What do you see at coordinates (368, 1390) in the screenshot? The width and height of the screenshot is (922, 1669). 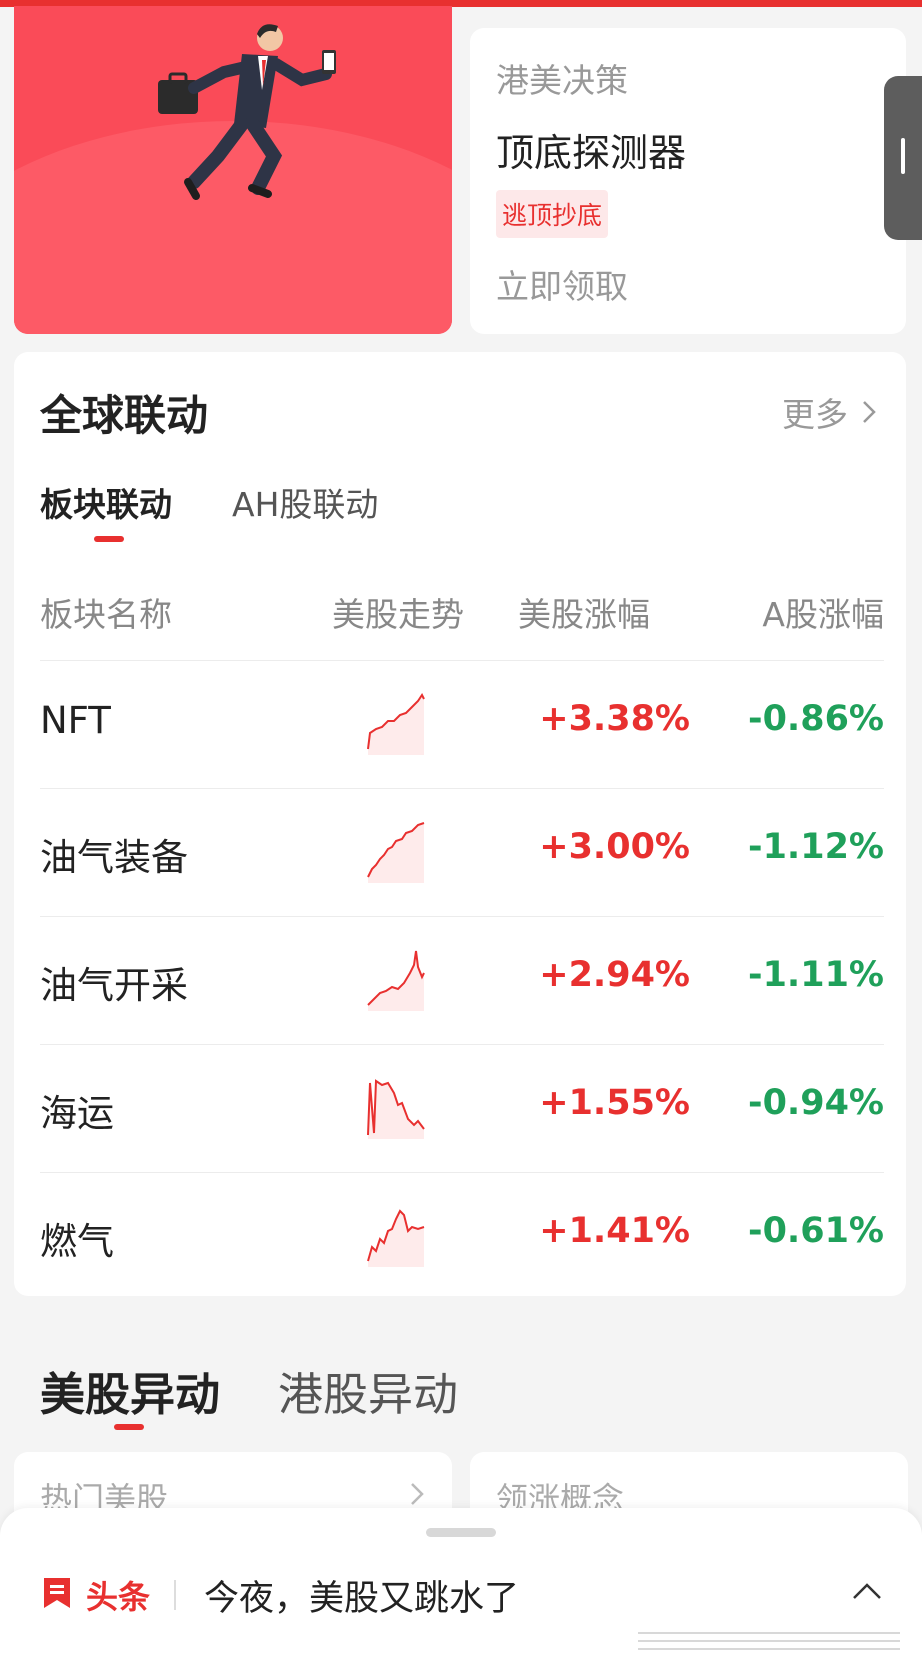 I see `tab-hk-movers: 港股异动` at bounding box center [368, 1390].